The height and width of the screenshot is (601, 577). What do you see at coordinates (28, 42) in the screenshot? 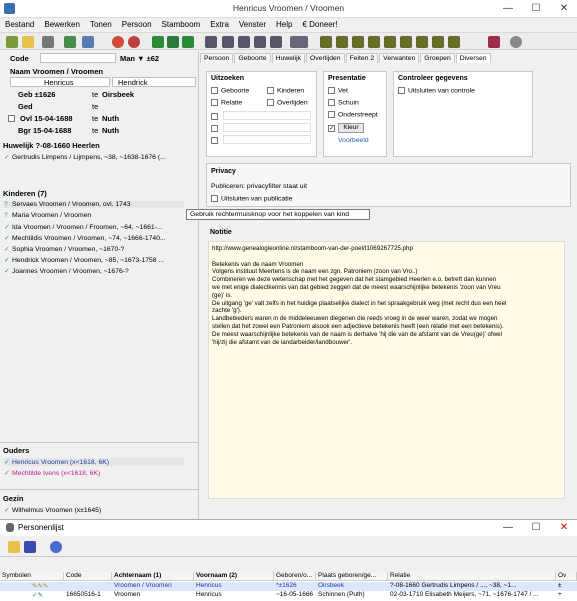
I see `open-folder-icon` at bounding box center [28, 42].